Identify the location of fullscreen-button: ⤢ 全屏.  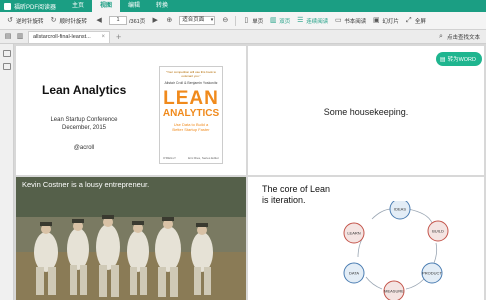
(415, 21).